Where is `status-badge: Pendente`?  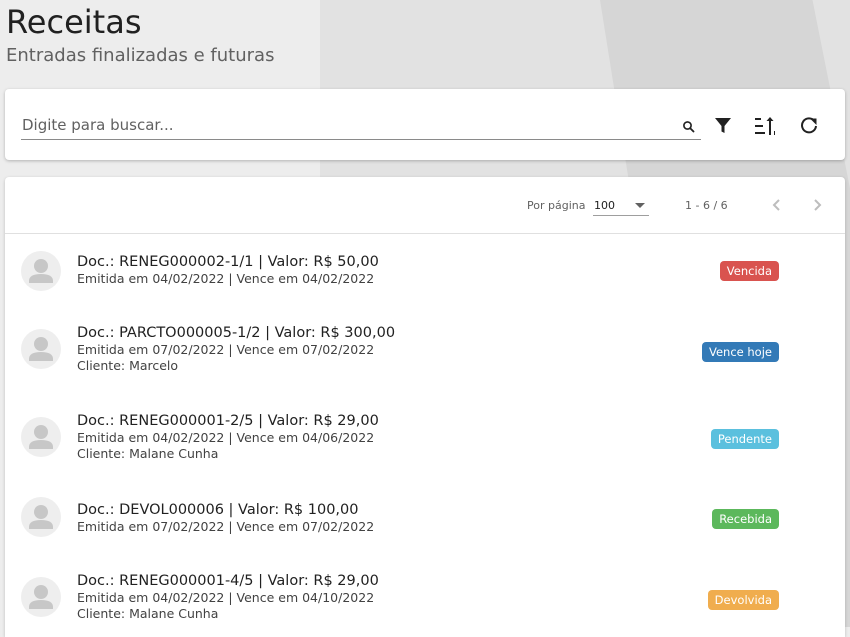 status-badge: Pendente is located at coordinates (744, 439).